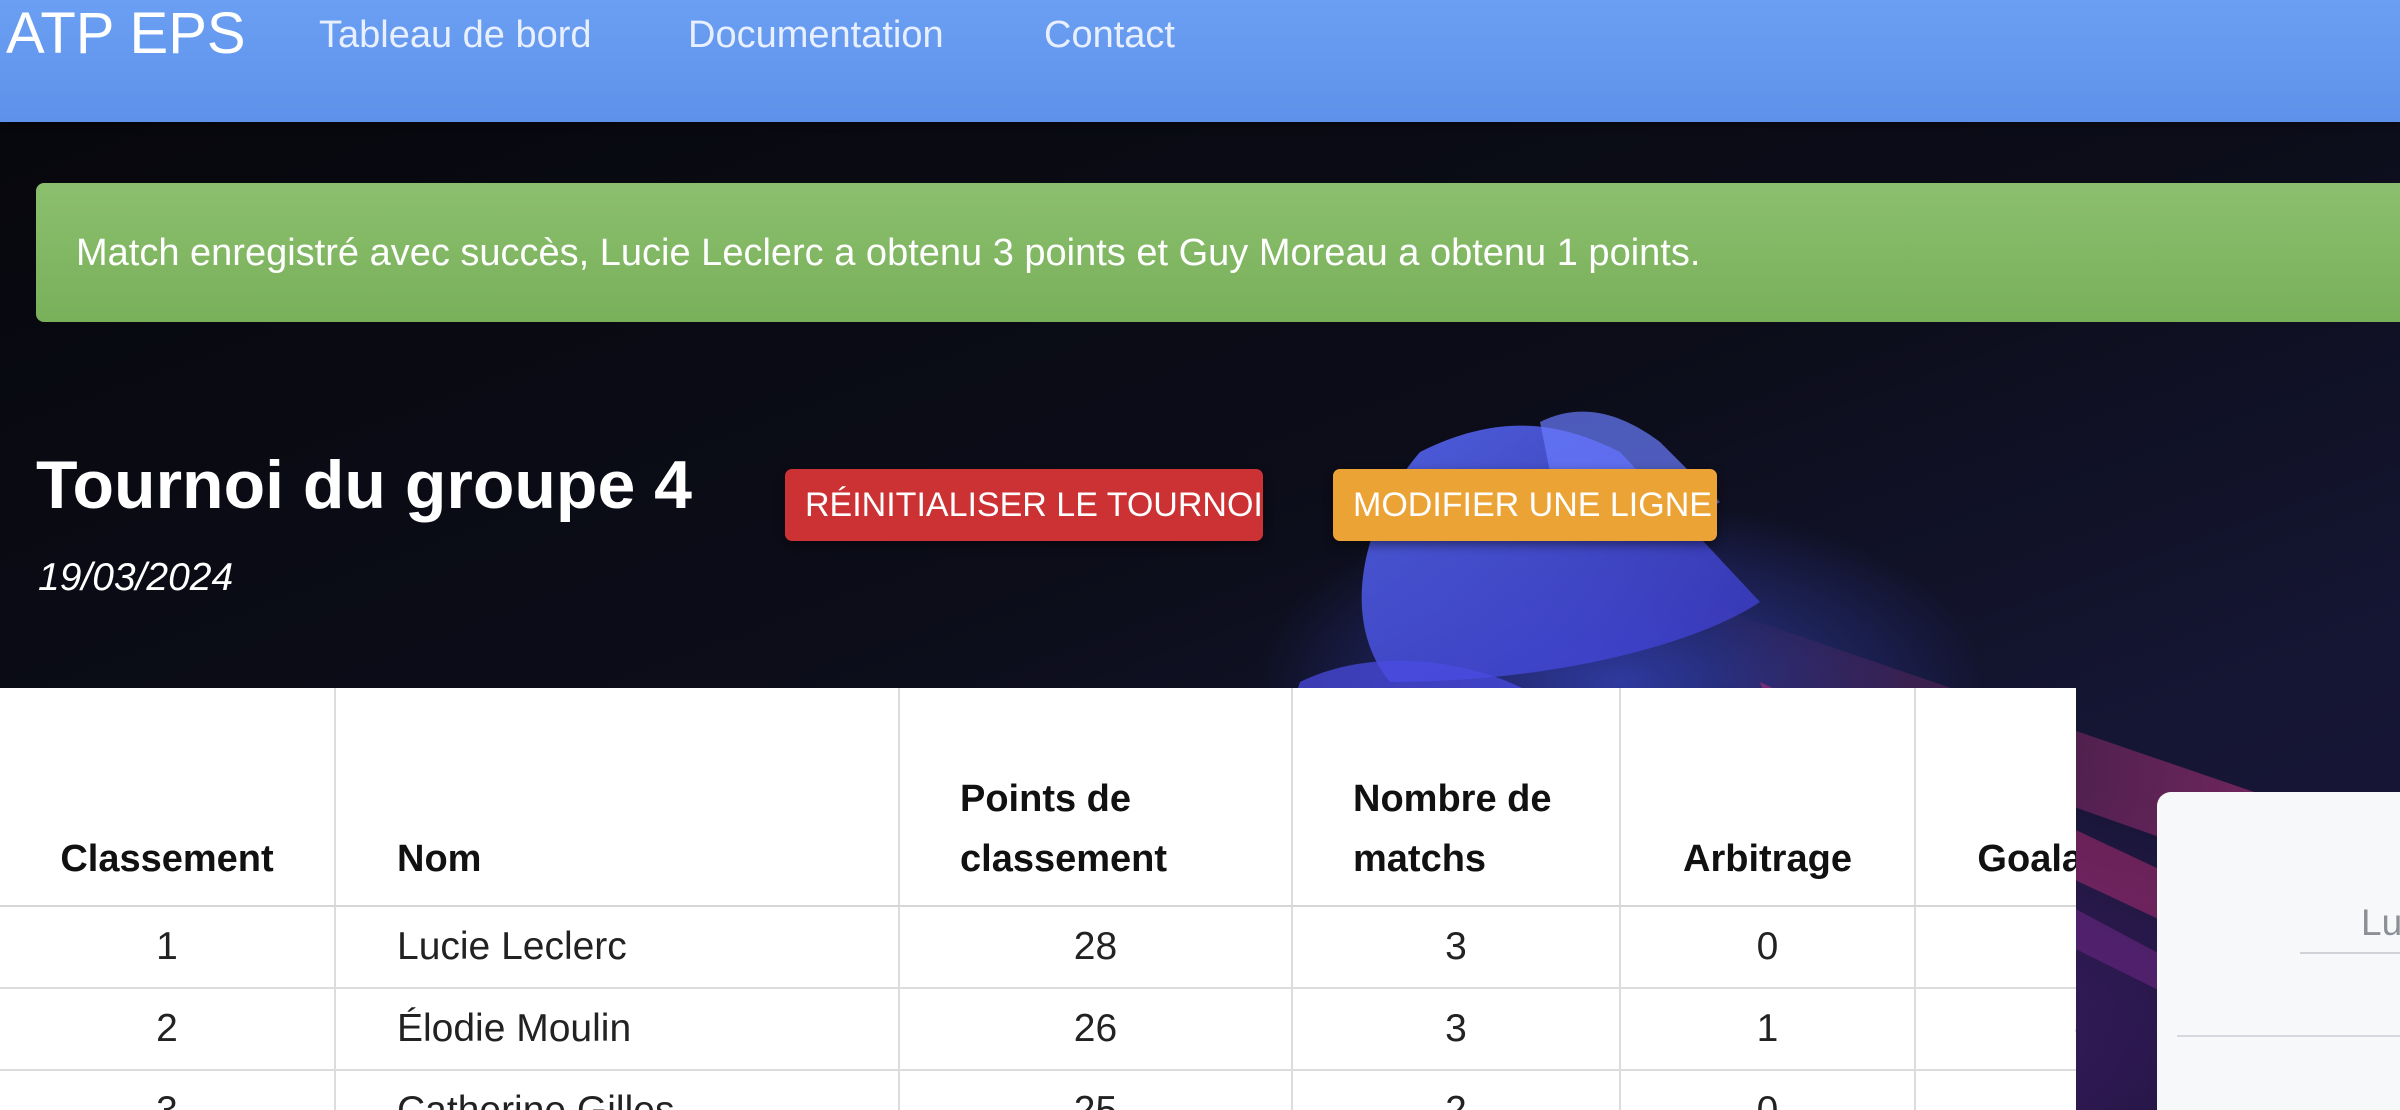 This screenshot has width=2400, height=1110. I want to click on brand-logo: ATP EPS, so click(126, 34).